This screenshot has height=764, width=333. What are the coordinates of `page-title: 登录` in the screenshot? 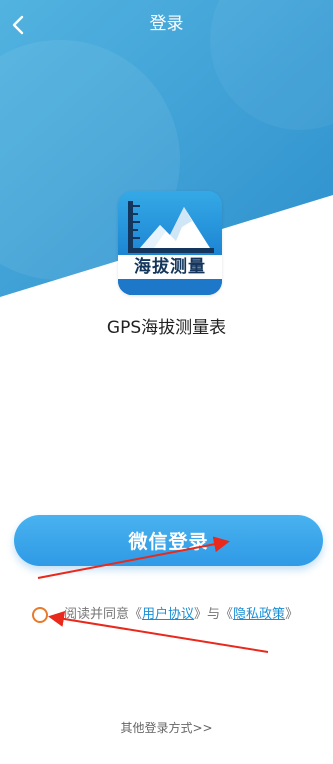 It's located at (166, 24).